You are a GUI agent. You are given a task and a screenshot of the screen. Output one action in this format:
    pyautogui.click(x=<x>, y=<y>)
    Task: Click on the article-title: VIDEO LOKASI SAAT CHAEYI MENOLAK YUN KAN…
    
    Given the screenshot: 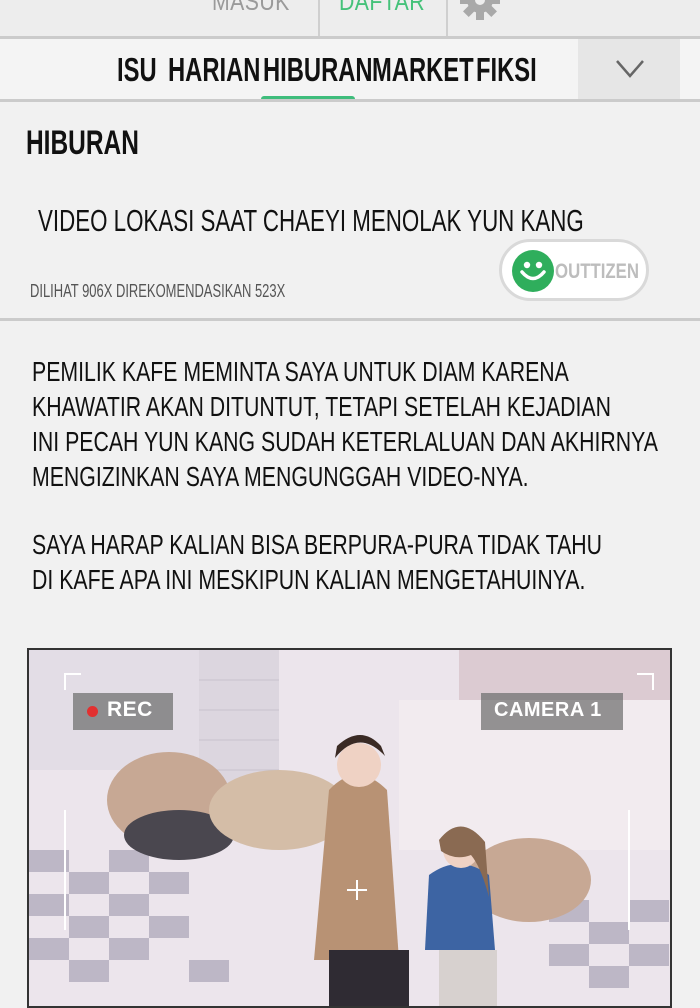 What is the action you would take?
    pyautogui.click(x=311, y=220)
    